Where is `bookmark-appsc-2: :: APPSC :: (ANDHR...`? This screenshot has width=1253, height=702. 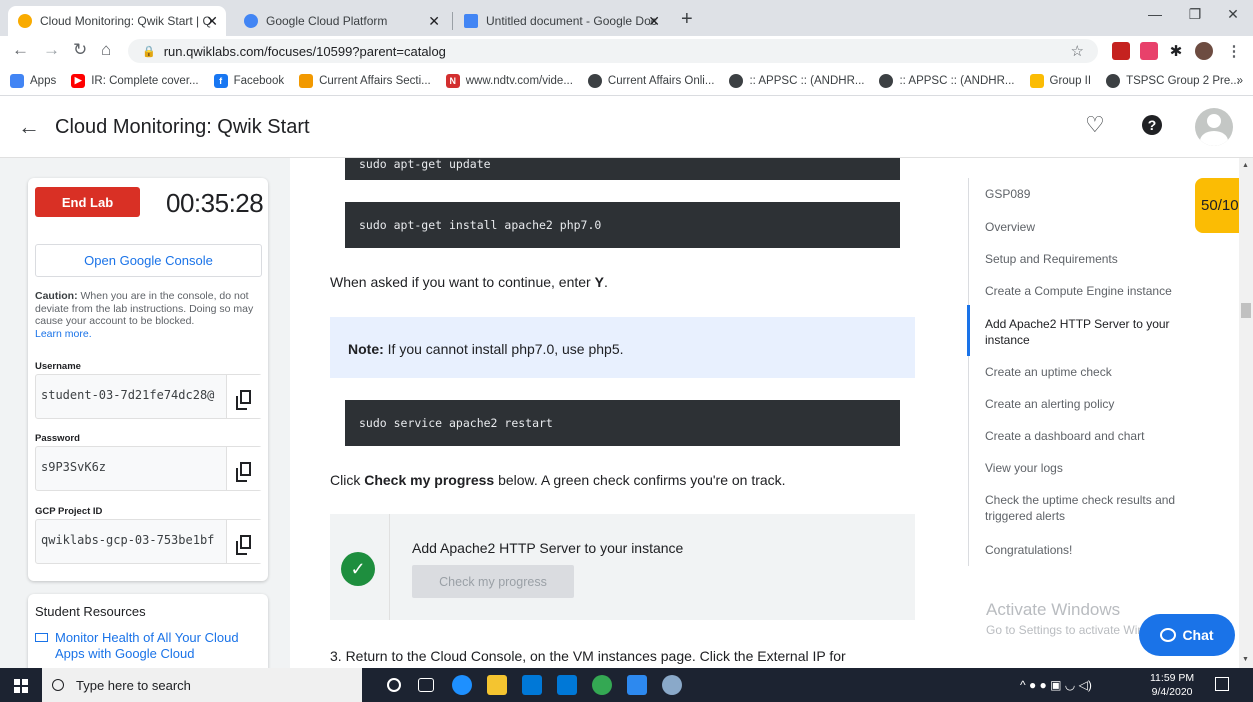 bookmark-appsc-2: :: APPSC :: (ANDHR... is located at coordinates (947, 80).